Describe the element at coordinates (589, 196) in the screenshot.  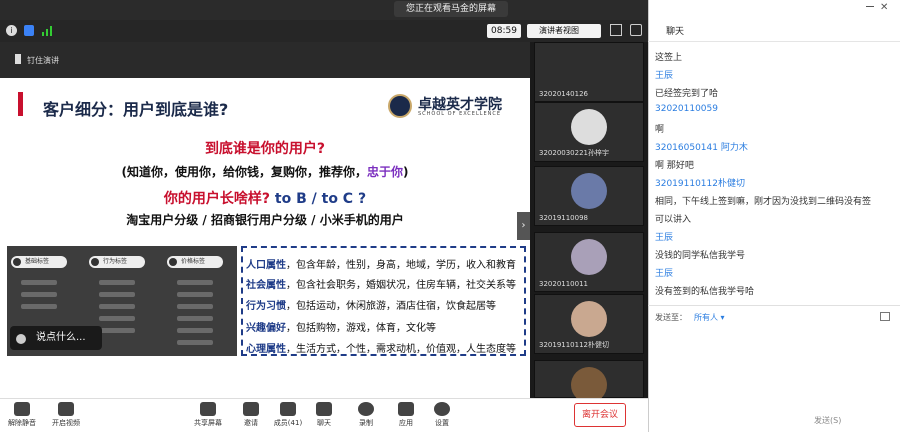
I see `participant-tile: 32019110098` at that location.